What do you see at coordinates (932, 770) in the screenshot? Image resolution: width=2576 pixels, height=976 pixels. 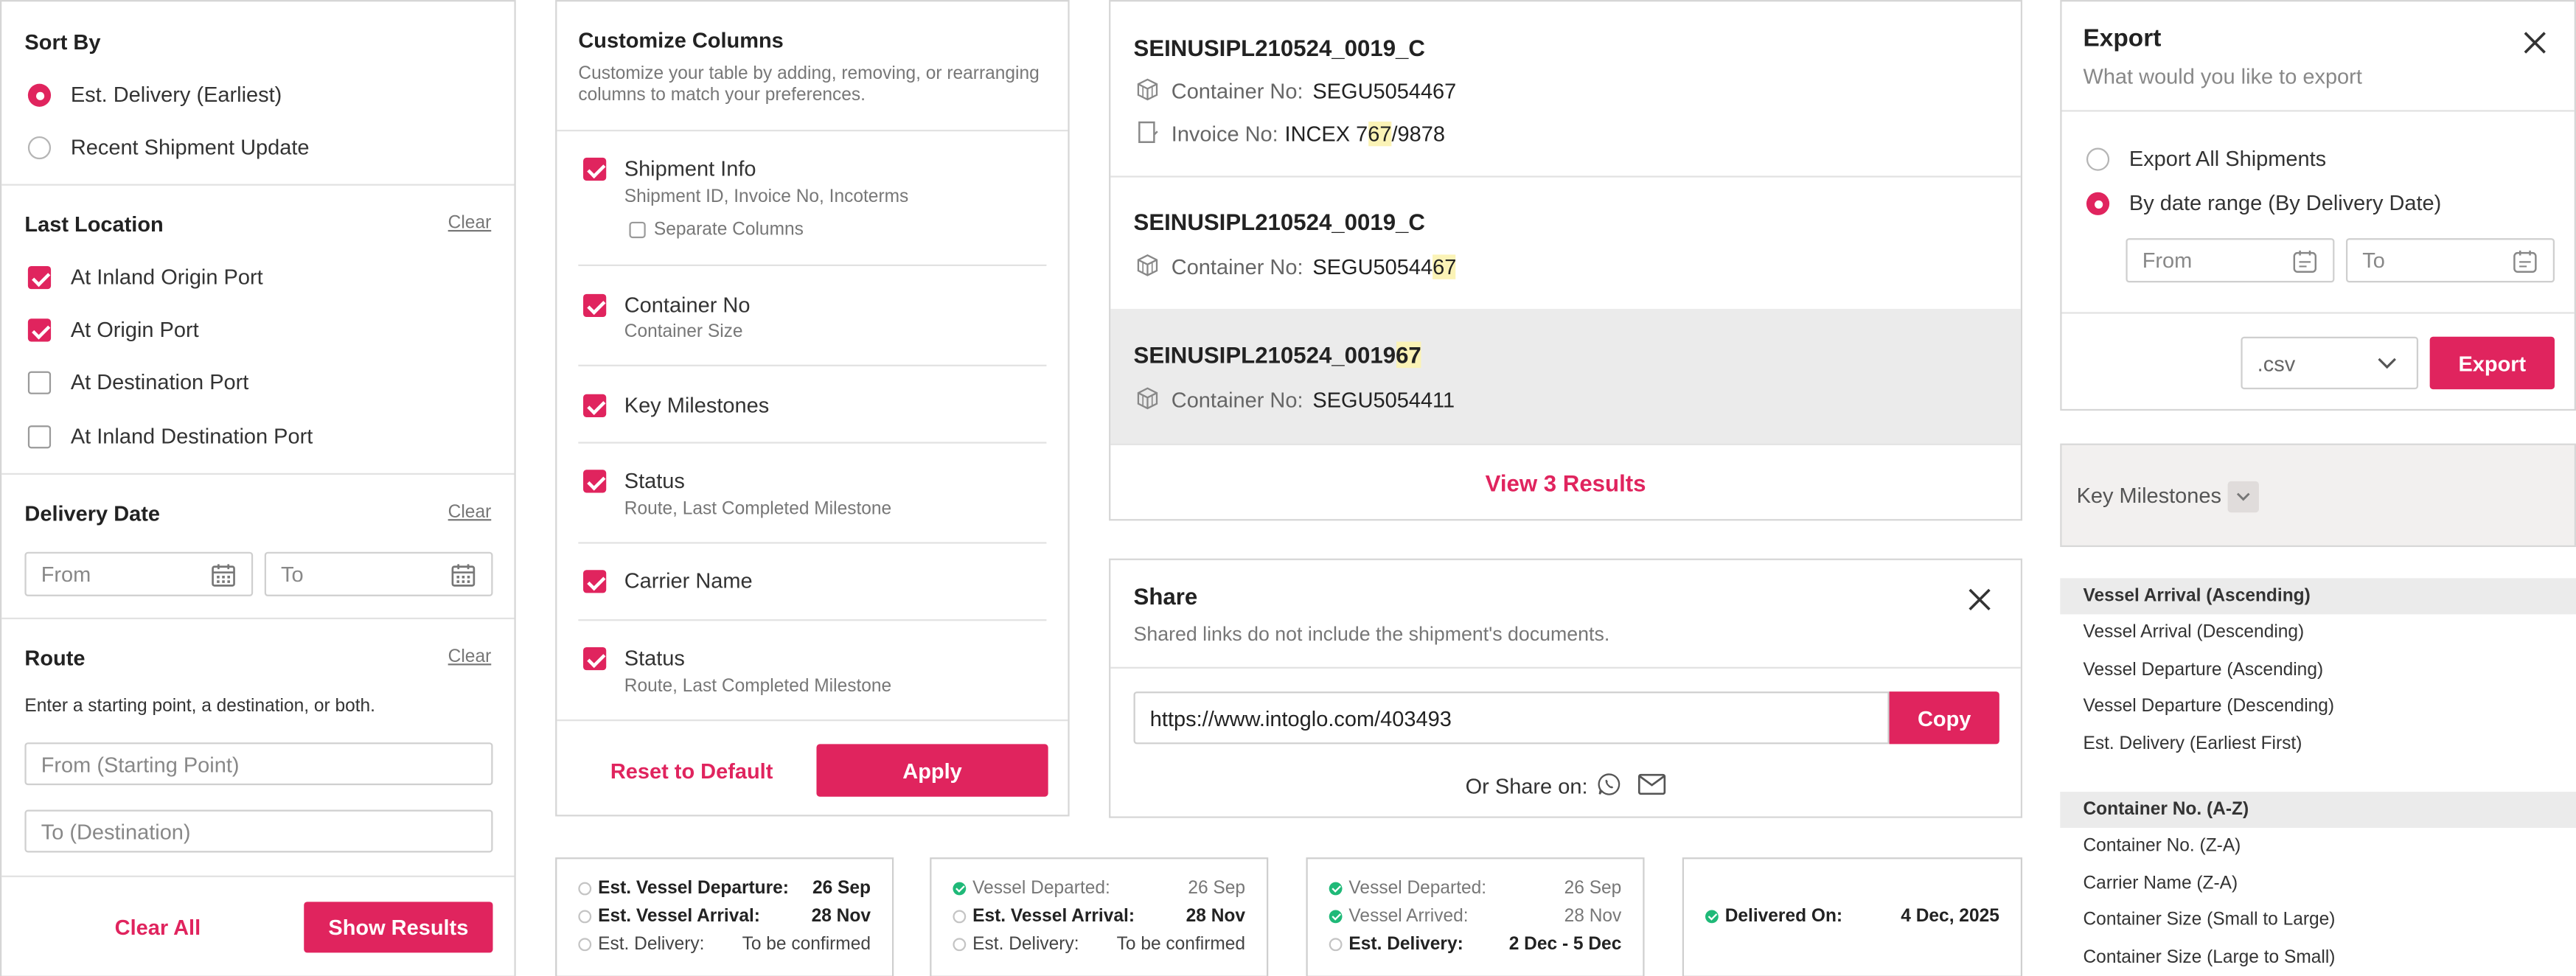 I see `apply-button: Apply` at bounding box center [932, 770].